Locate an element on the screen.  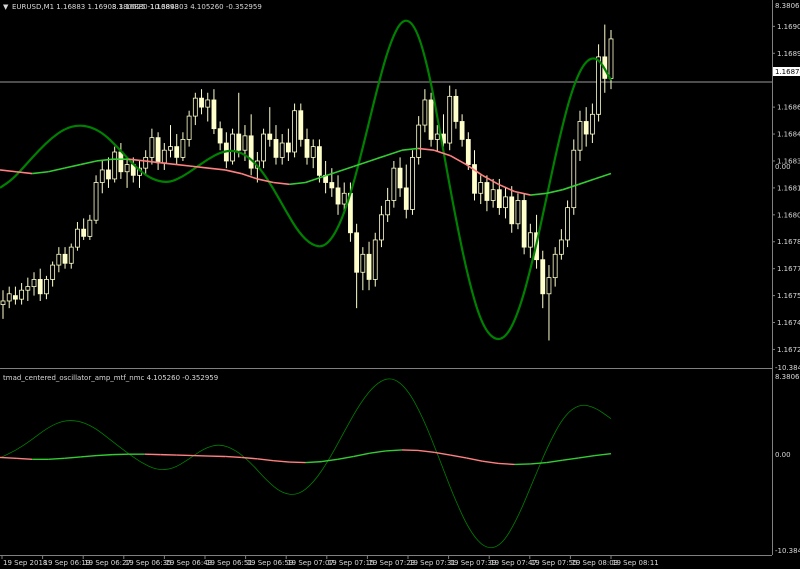
sub-axis-top-label: 8.380625 is located at coordinates (787, 377).